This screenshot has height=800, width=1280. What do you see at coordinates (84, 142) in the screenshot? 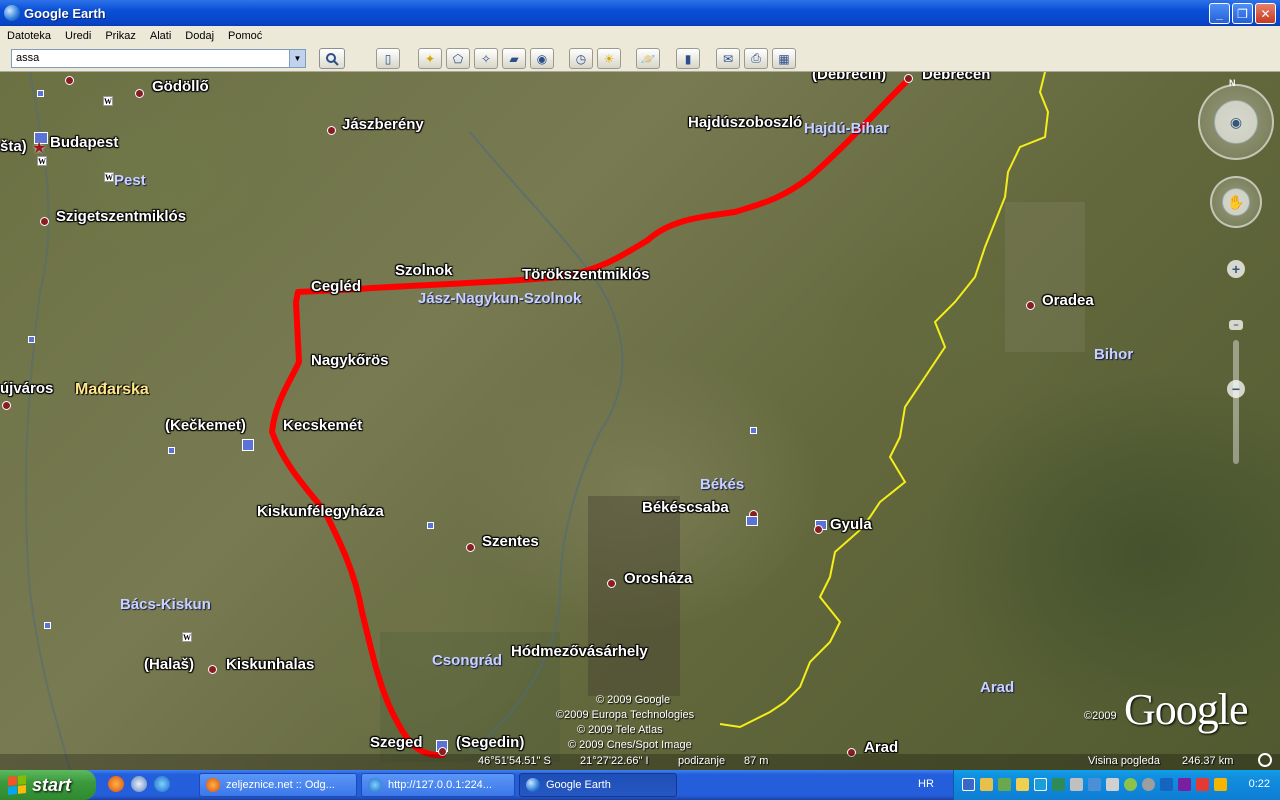
I see `city-label-budapest: Budapest` at bounding box center [84, 142].